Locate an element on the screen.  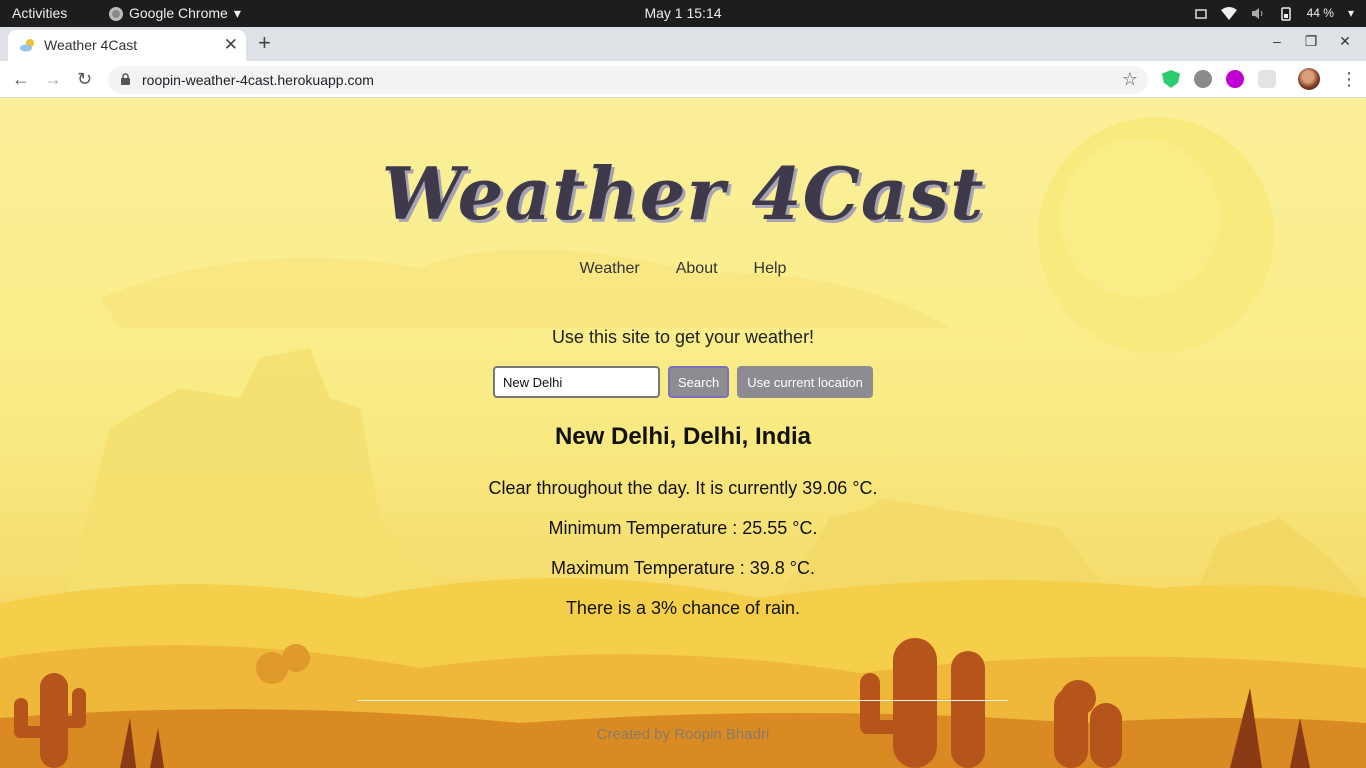
close-window-icon: ✕ is located at coordinates (1345, 41).